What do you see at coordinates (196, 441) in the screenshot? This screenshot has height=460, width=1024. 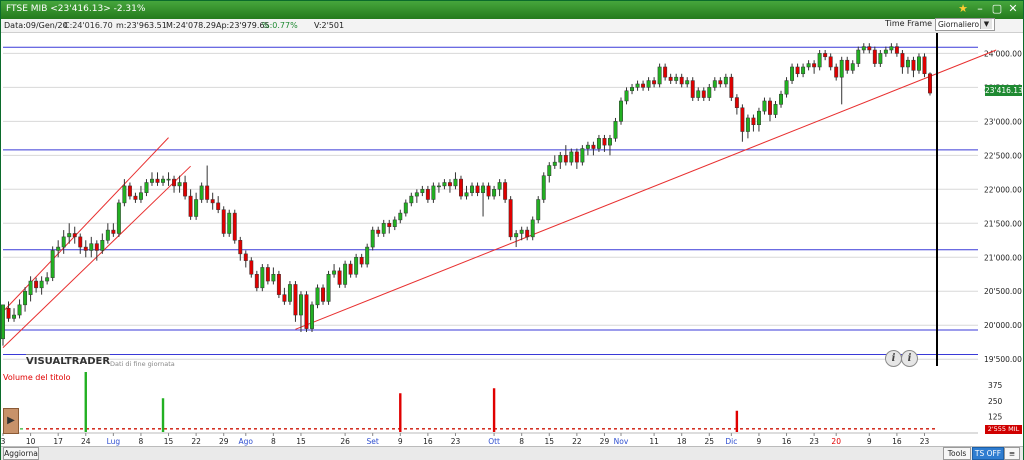 I see `x-tick-label: 22` at bounding box center [196, 441].